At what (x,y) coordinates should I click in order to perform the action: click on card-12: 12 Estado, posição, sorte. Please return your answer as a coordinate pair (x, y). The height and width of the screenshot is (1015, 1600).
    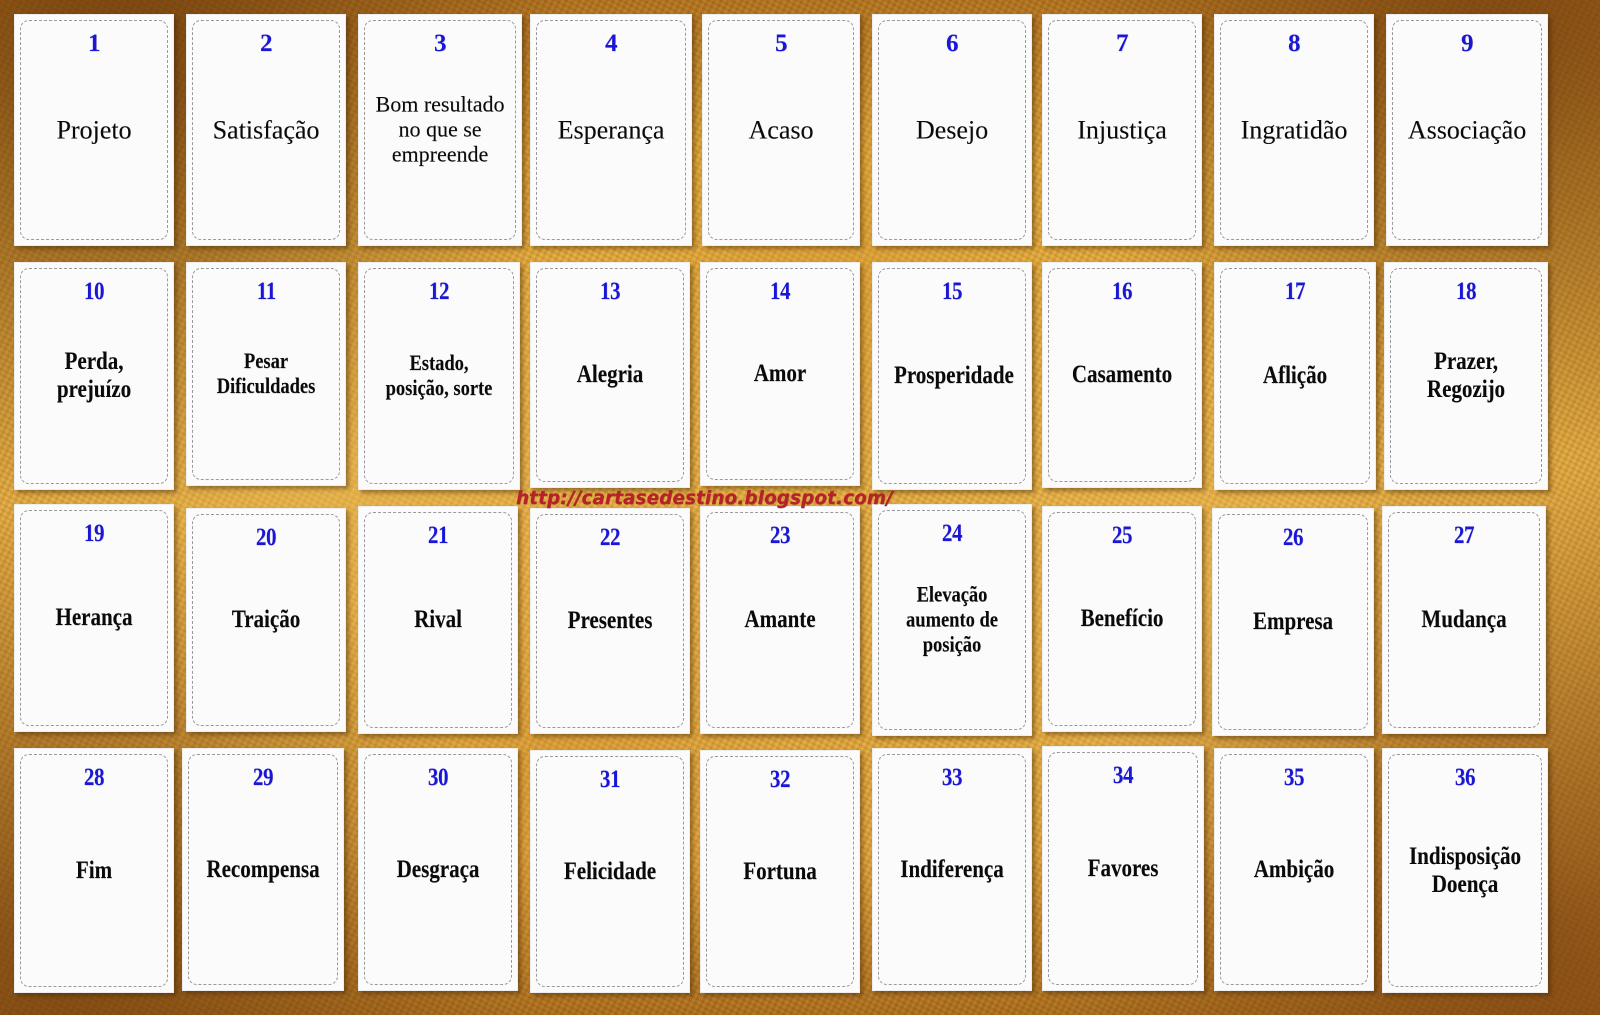
    Looking at the image, I should click on (439, 376).